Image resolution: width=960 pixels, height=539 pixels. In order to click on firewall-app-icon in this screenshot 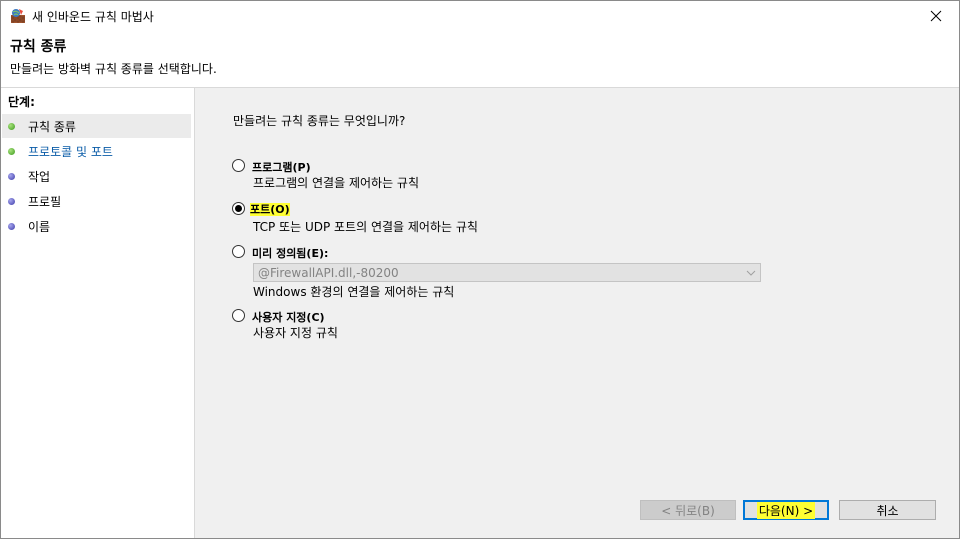, I will do `click(18, 16)`.